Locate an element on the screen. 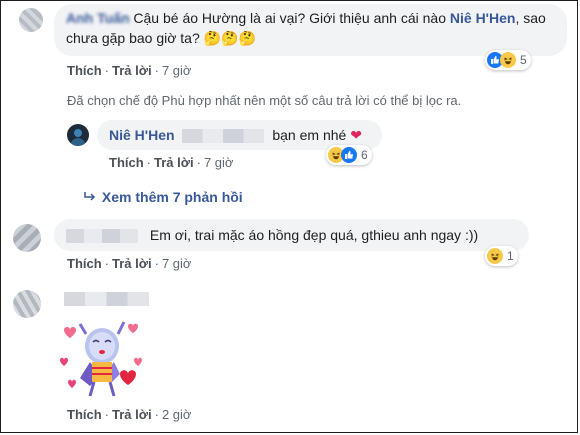 Image resolution: width=580 pixels, height=435 pixels. sticker-image is located at coordinates (104, 357).